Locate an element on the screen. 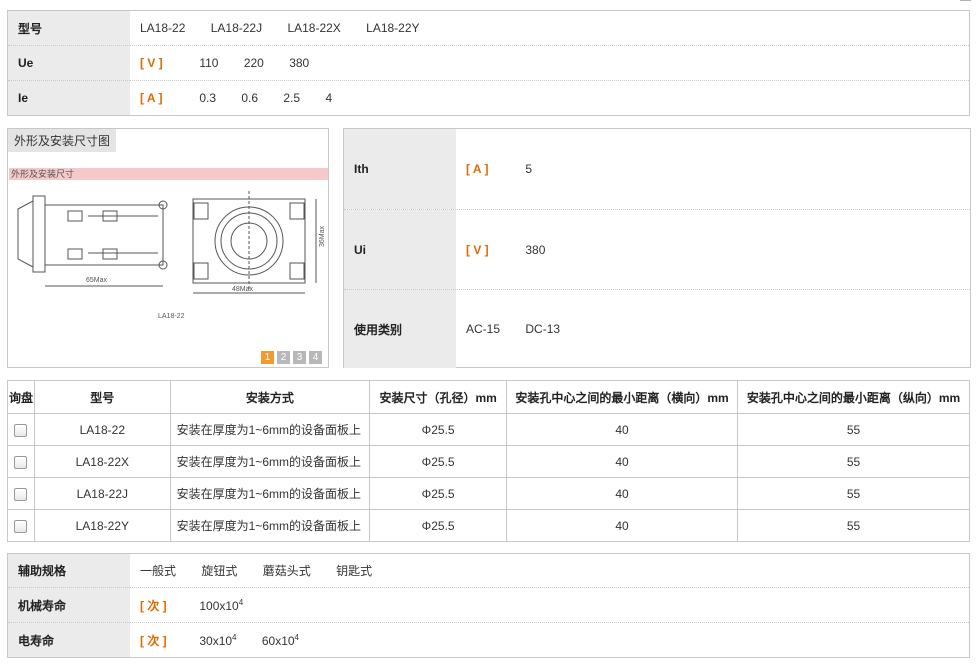 The width and height of the screenshot is (977, 664). button-head-outline is located at coordinates (25, 234).